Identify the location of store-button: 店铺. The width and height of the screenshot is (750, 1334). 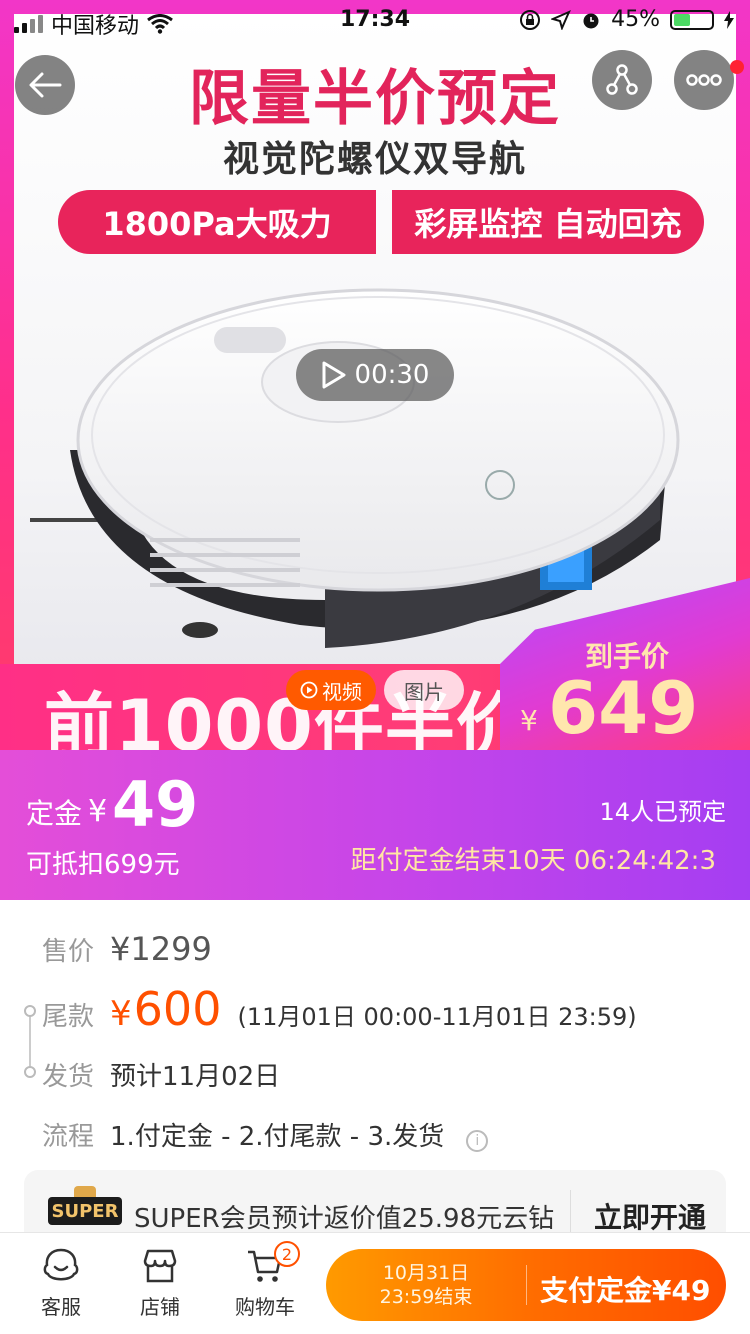
(160, 1283).